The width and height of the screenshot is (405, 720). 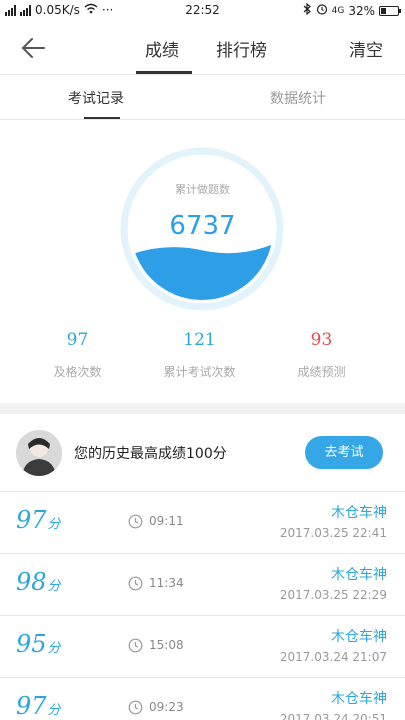 What do you see at coordinates (202, 119) in the screenshot?
I see `subtab-divider` at bounding box center [202, 119].